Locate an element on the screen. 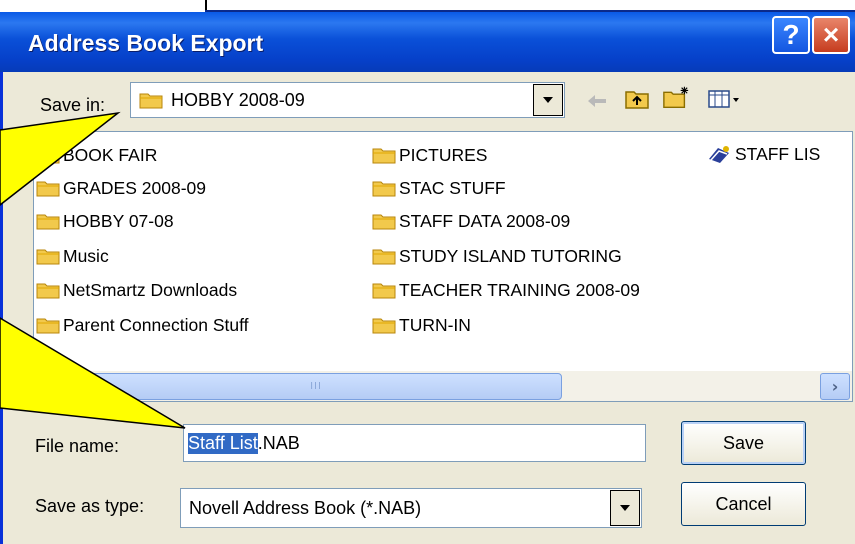 The width and height of the screenshot is (855, 544). callout-overlay is located at coordinates (93, 270).